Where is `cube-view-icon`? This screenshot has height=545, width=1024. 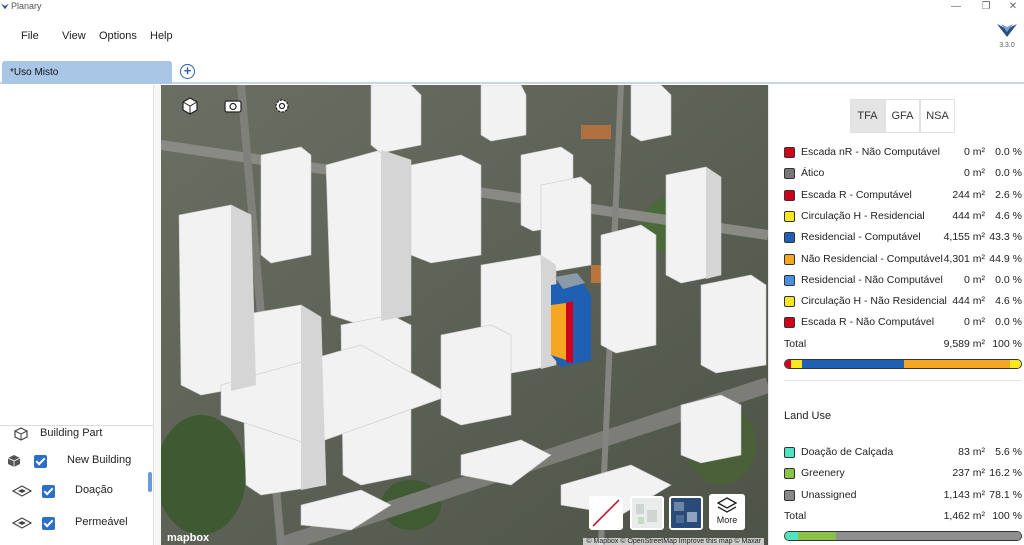
cube-view-icon is located at coordinates (190, 106).